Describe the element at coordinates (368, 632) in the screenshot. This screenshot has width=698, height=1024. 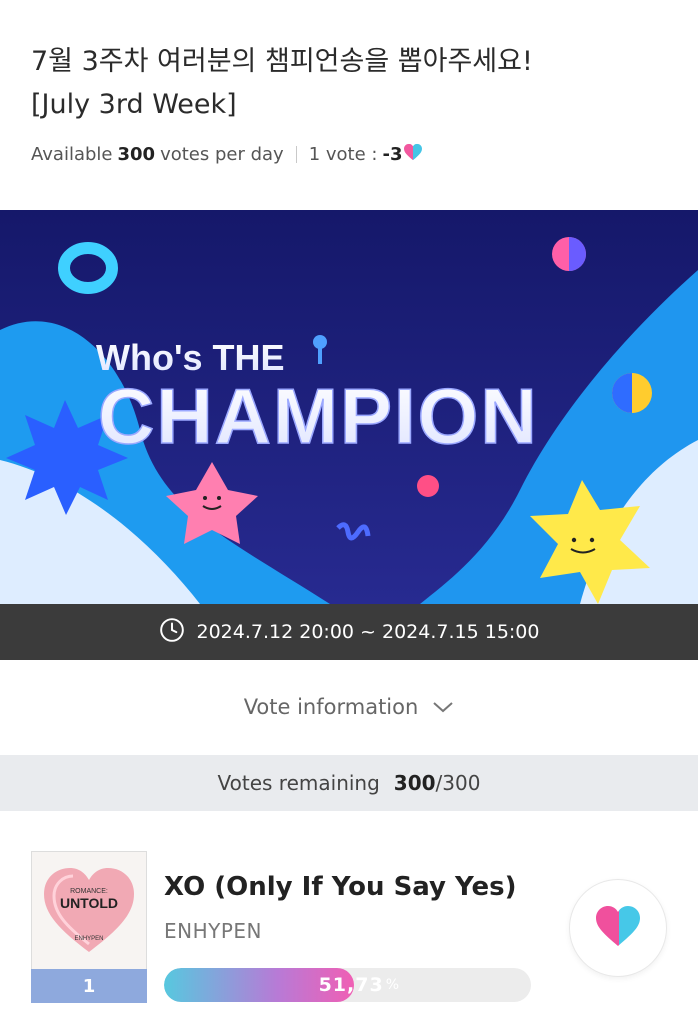
I see `vote-period-text: 2024.7.12 20:00 ~ 2024.7.15 15:00` at that location.